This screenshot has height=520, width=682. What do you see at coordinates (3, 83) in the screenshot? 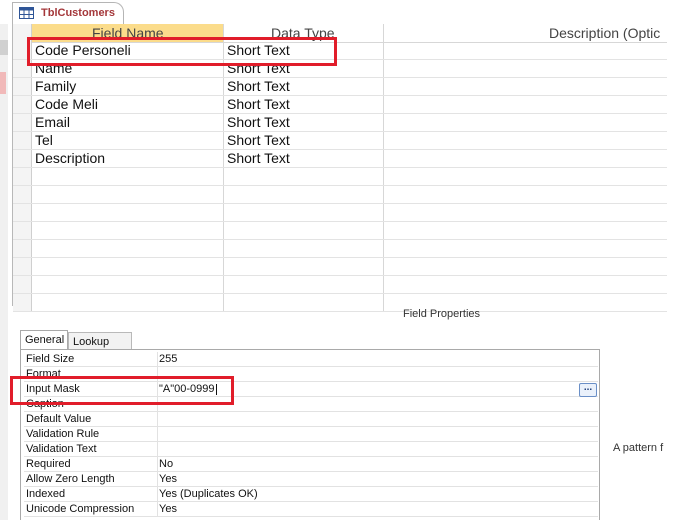
I see `nav-pane-highlight` at bounding box center [3, 83].